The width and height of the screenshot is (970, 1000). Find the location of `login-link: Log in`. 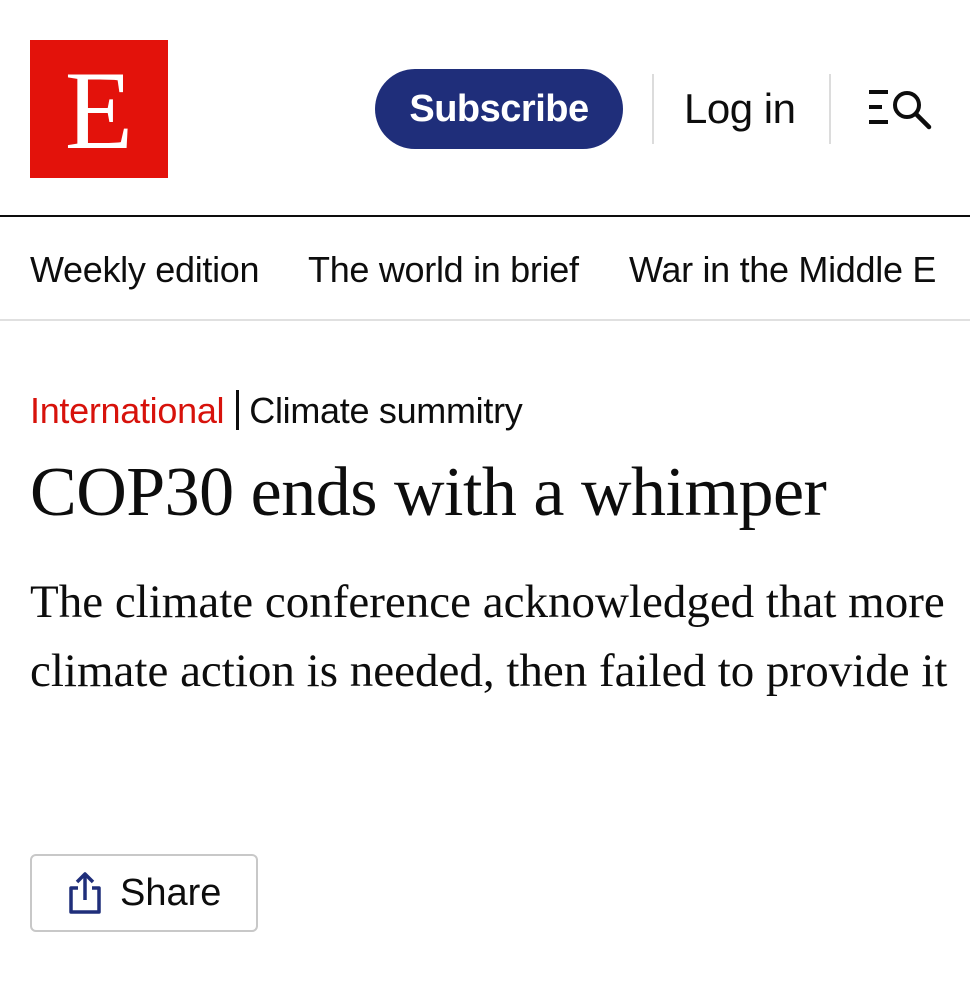

login-link: Log in is located at coordinates (740, 109).